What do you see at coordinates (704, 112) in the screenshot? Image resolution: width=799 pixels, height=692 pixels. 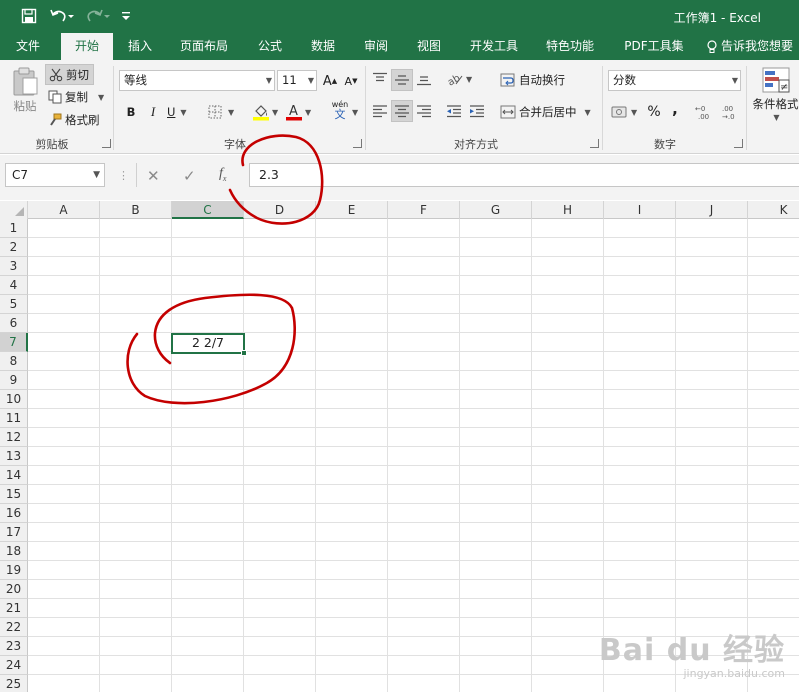 I see `increase-decimal-button: ←0.00` at bounding box center [704, 112].